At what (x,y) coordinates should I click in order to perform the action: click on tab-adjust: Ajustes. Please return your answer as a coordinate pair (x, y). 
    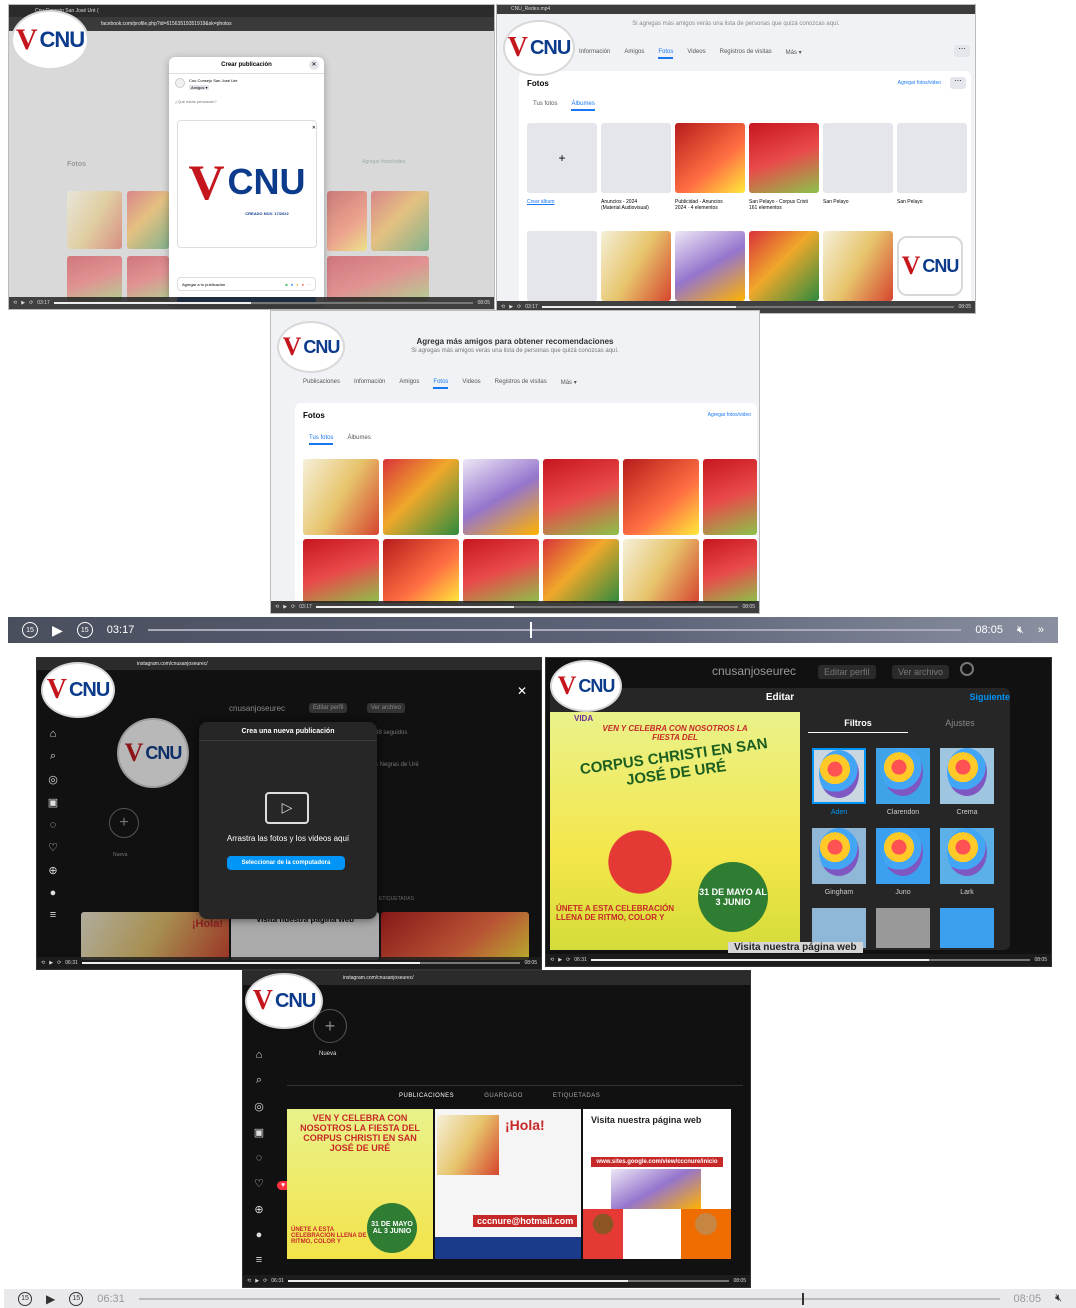
    Looking at the image, I should click on (960, 723).